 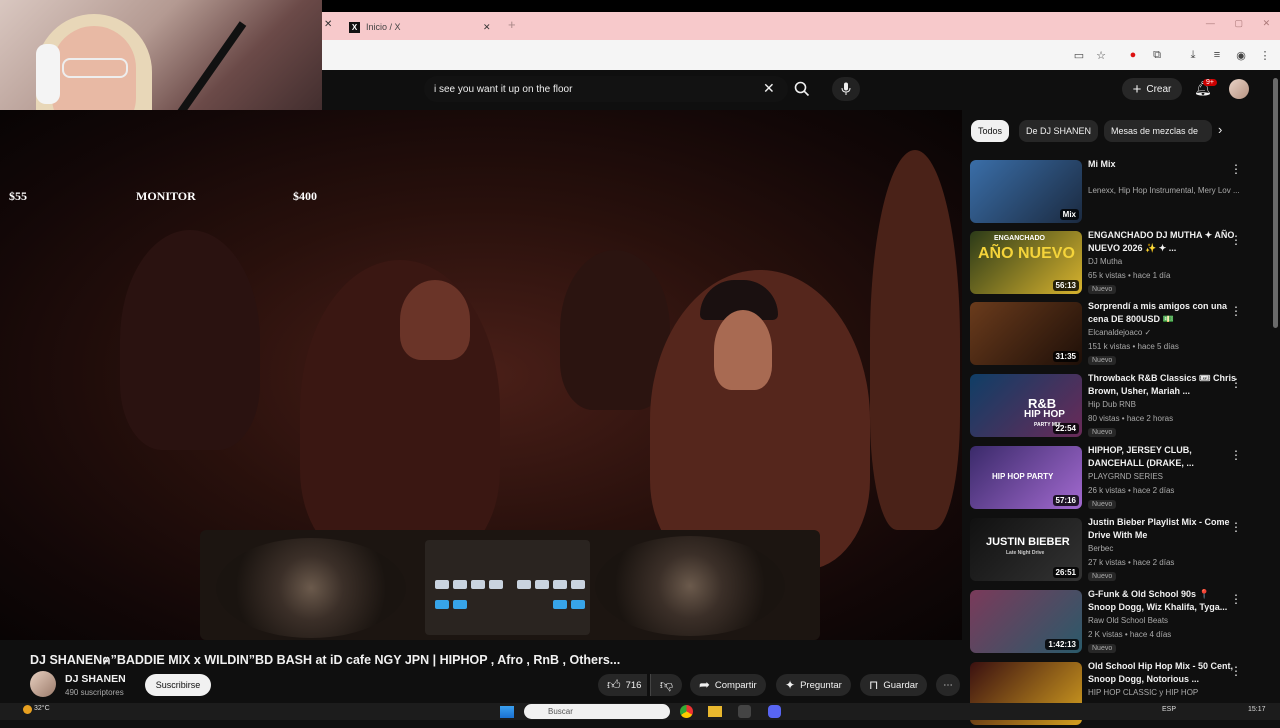 I want to click on rec-thumbnail: 57:16 HIP HOP PARTY, so click(x=1026, y=477).